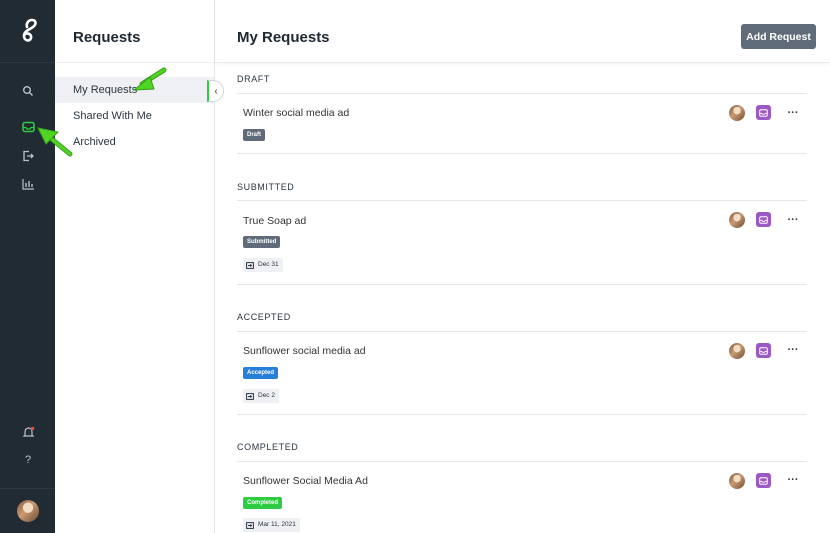 Image resolution: width=830 pixels, height=533 pixels. What do you see at coordinates (28, 432) in the screenshot?
I see `notification-bell-icon` at bounding box center [28, 432].